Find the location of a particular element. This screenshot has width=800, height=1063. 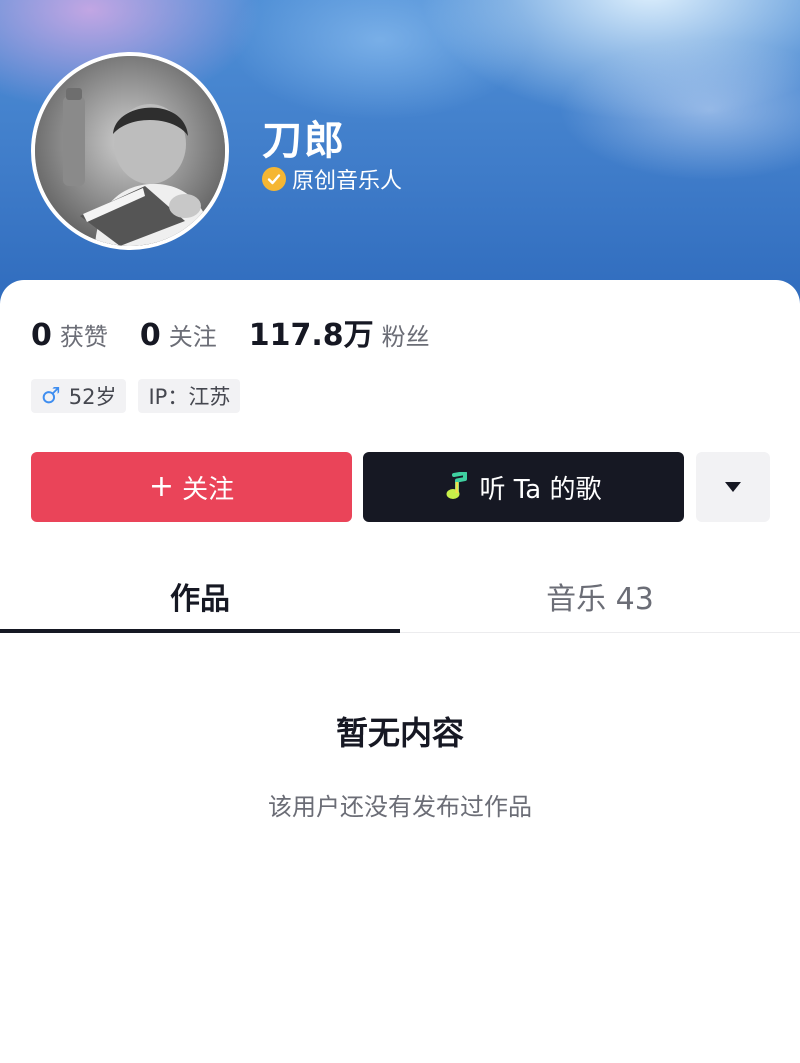

stat-followers-value: 117.8万 is located at coordinates (311, 335).